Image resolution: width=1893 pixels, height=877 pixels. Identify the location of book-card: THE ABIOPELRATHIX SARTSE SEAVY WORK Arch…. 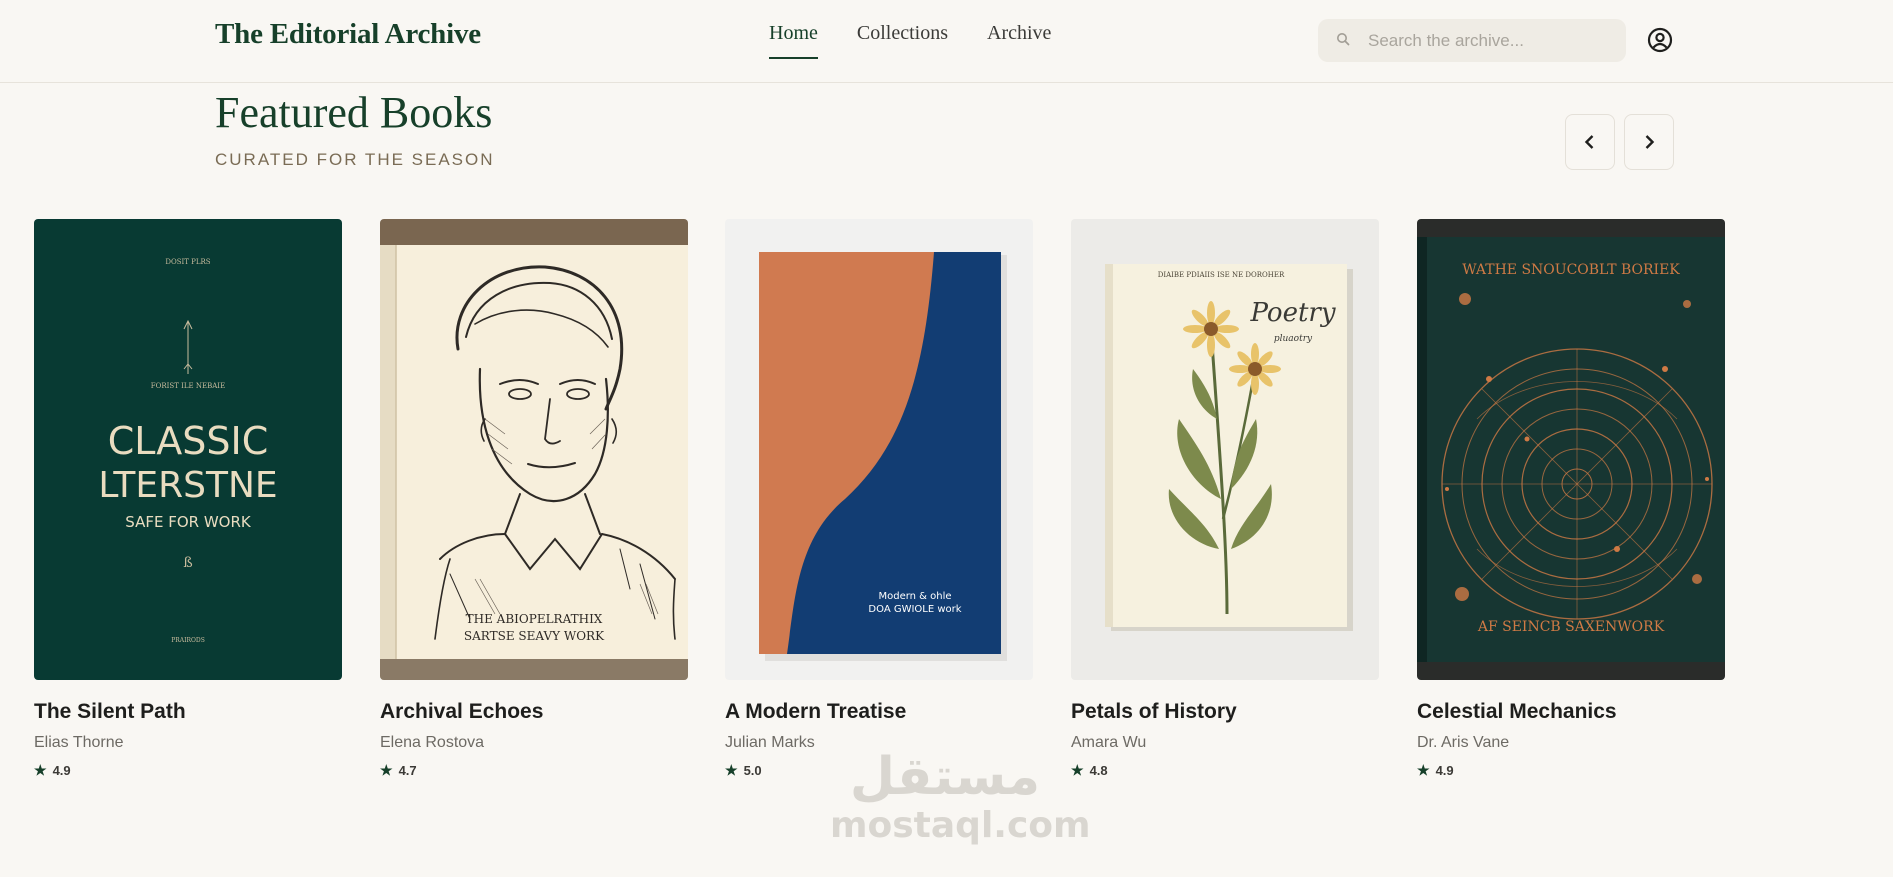
(534, 499).